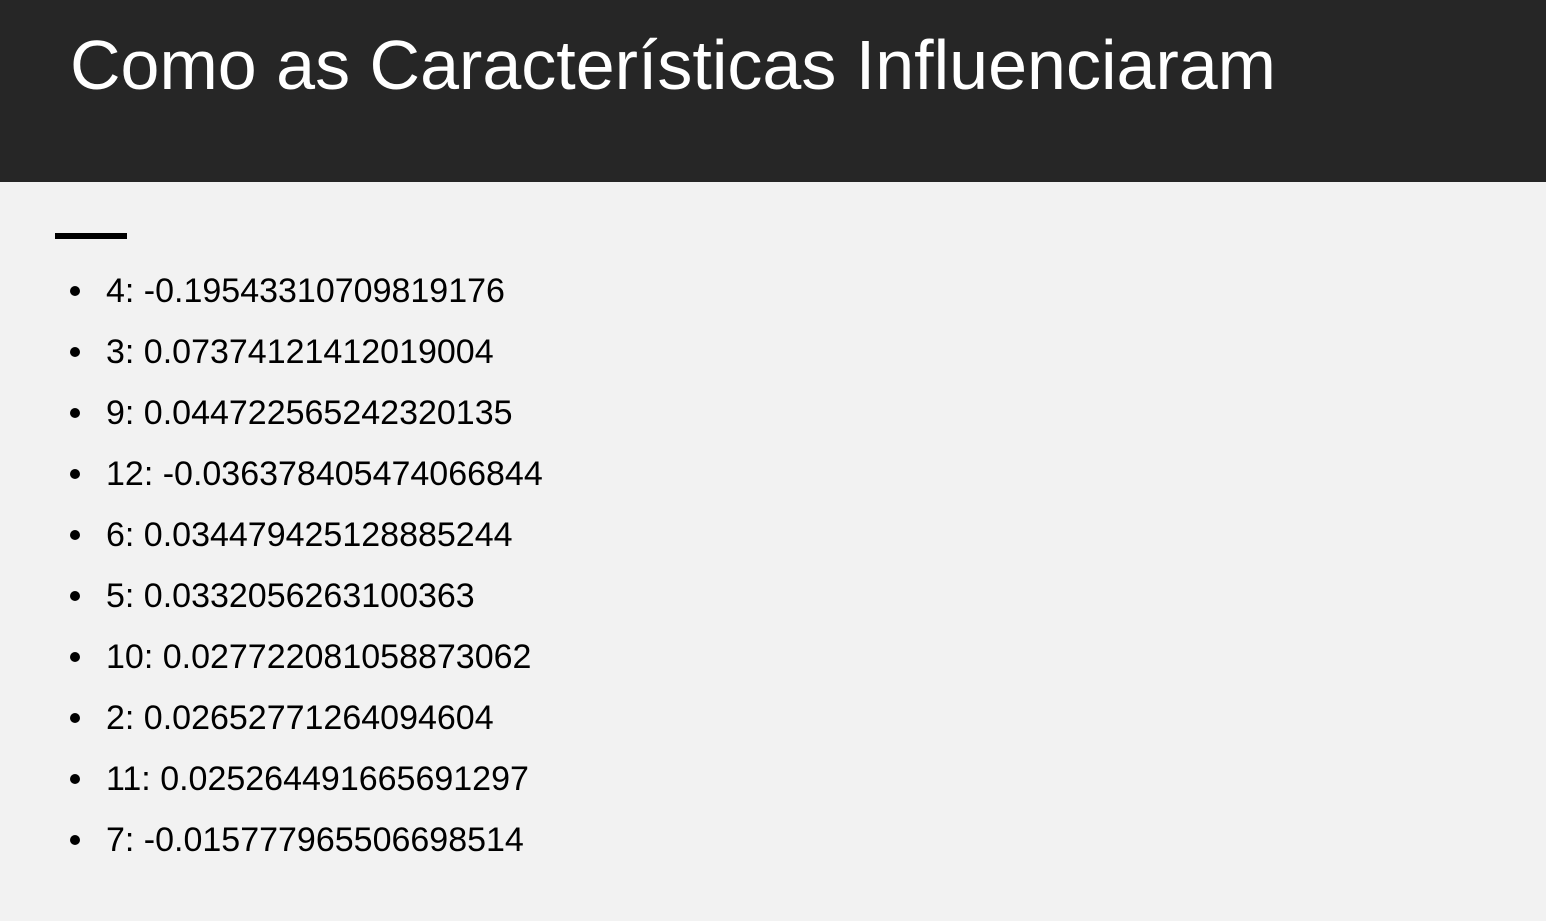 This screenshot has width=1546, height=921. Describe the element at coordinates (673, 65) in the screenshot. I see `slide-title: Como as Características Influenciaram` at that location.